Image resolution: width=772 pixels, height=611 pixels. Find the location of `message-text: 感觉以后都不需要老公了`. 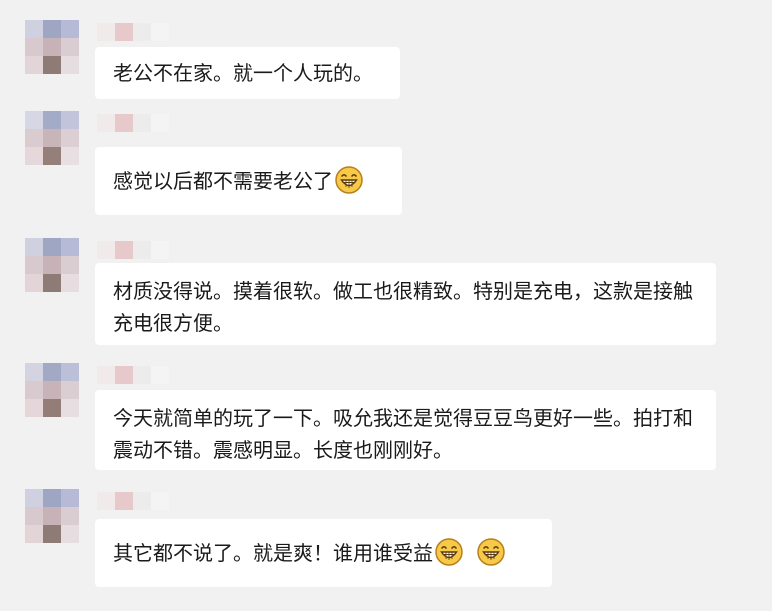

message-text: 感觉以后都不需要老公了 is located at coordinates (223, 181).